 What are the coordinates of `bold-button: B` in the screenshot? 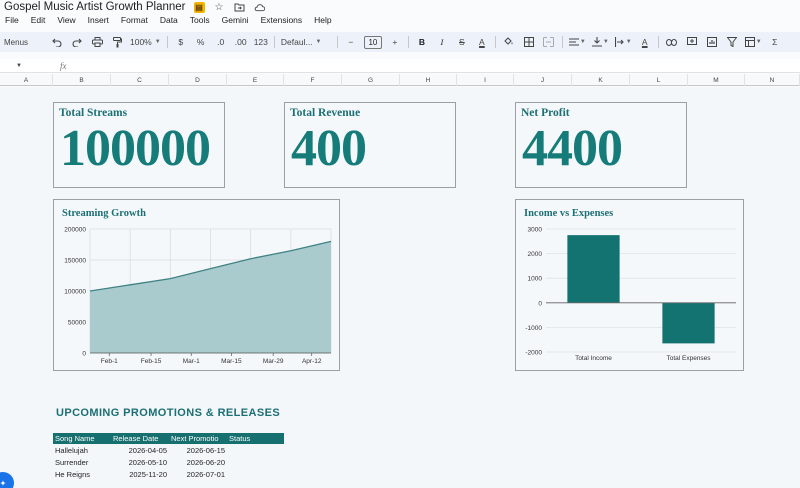 It's located at (422, 42).